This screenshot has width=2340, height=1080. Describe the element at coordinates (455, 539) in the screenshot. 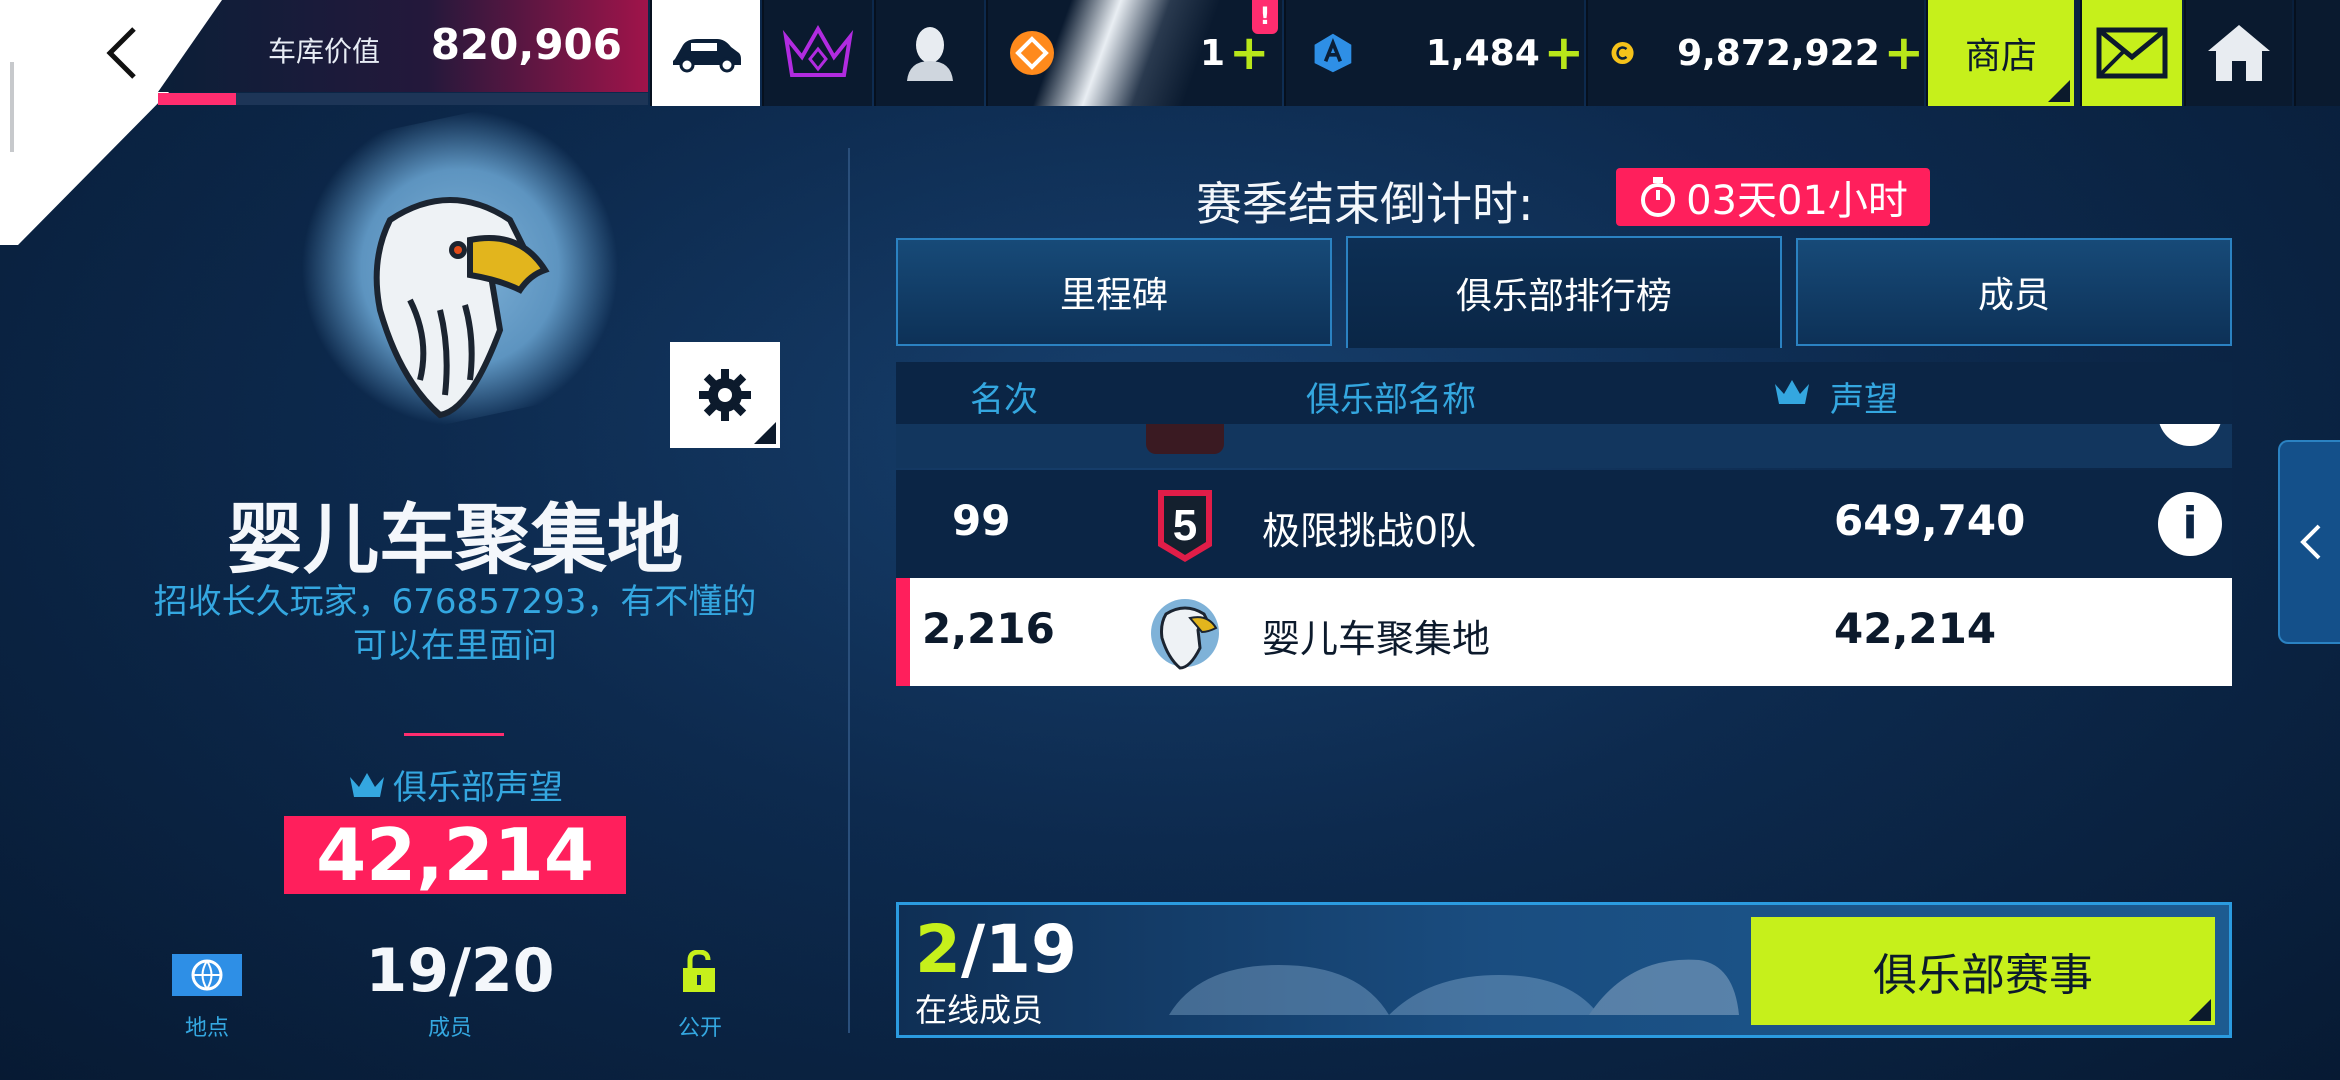

I see `club-name: 婴儿车聚集地` at that location.